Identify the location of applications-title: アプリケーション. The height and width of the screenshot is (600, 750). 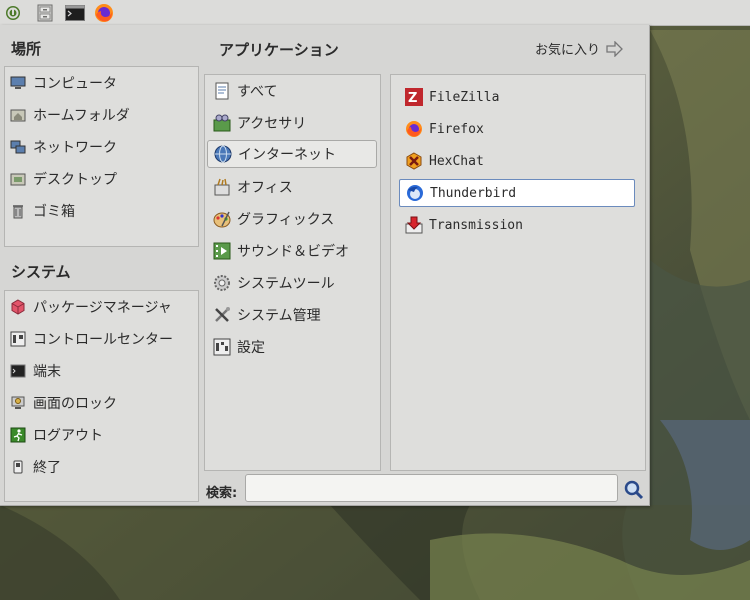
(279, 50).